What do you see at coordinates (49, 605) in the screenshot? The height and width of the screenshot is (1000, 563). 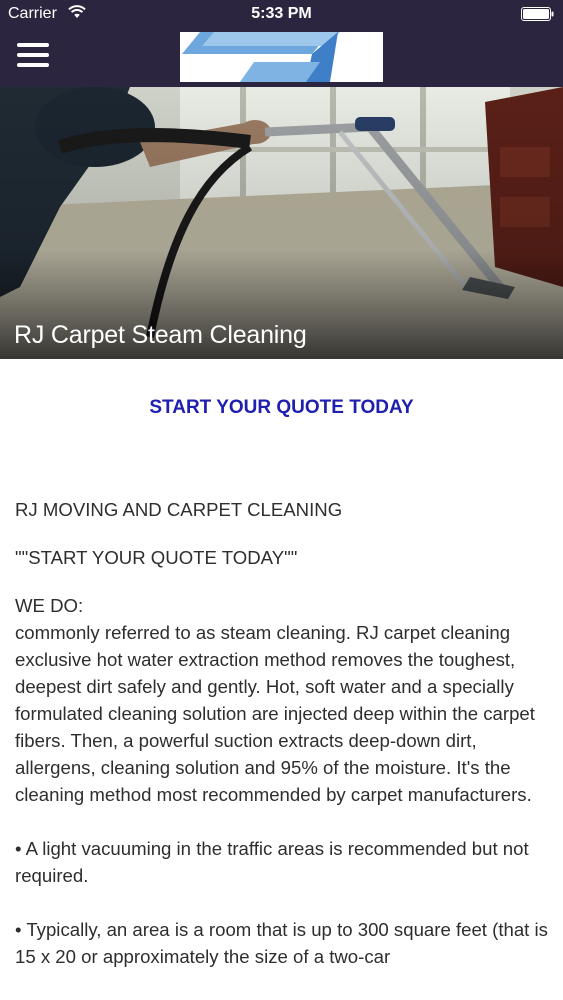 I see `we-do-heading: WE DO:` at bounding box center [49, 605].